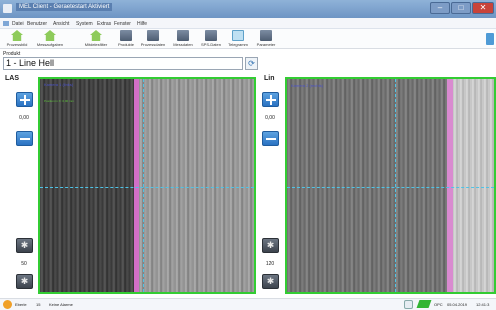 Image resolution: width=496 pixels, height=310 pixels. I want to click on toolbar-parameter: Parameter, so click(266, 39).